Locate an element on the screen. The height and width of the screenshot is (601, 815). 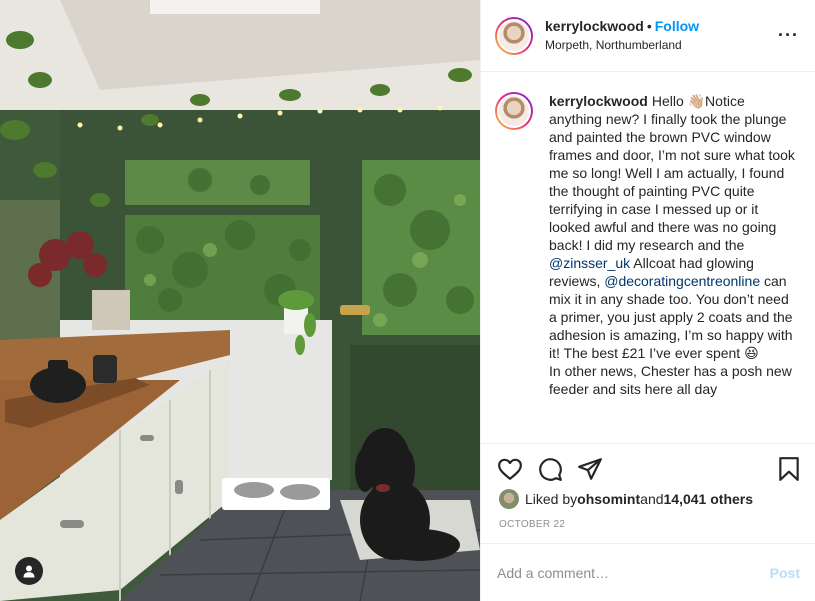
caption-username: kerrylockwood is located at coordinates (598, 101).